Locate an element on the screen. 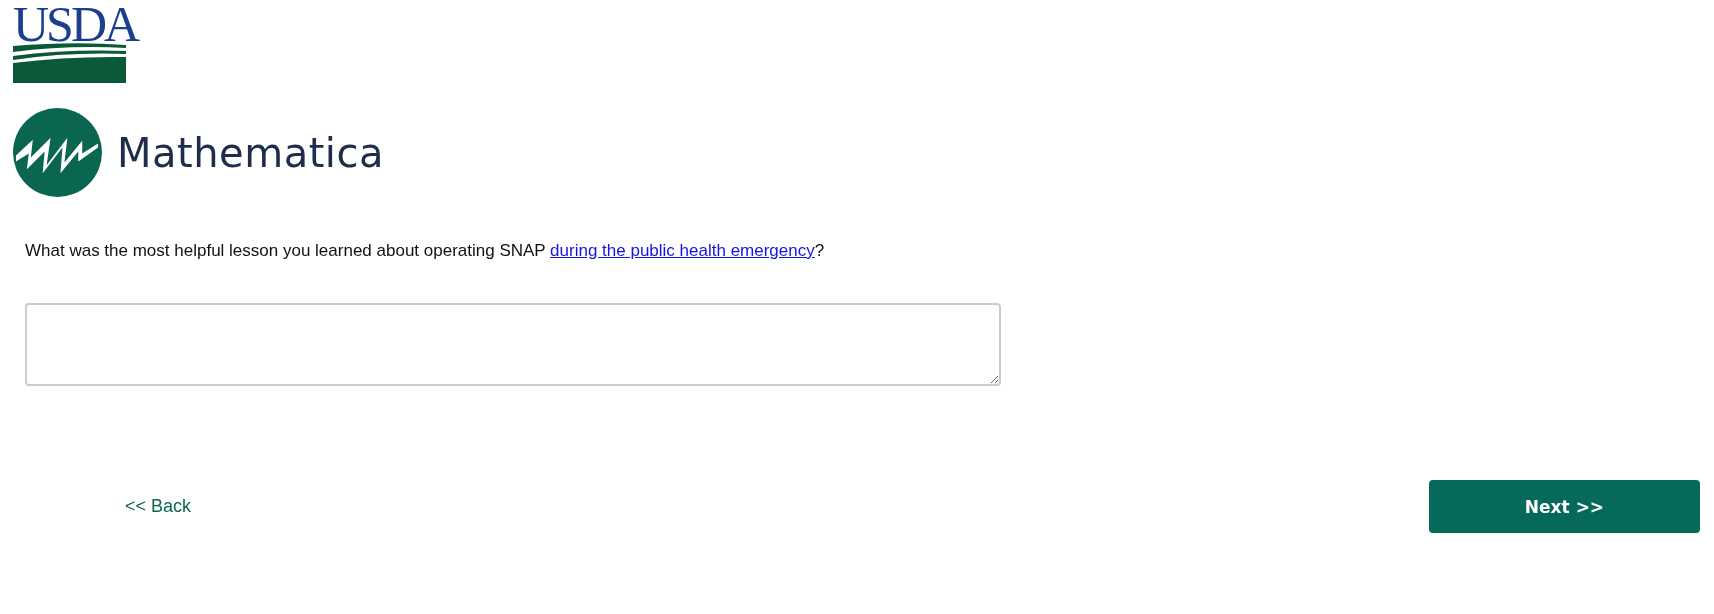 The width and height of the screenshot is (1714, 614). answer-field is located at coordinates (513, 344).